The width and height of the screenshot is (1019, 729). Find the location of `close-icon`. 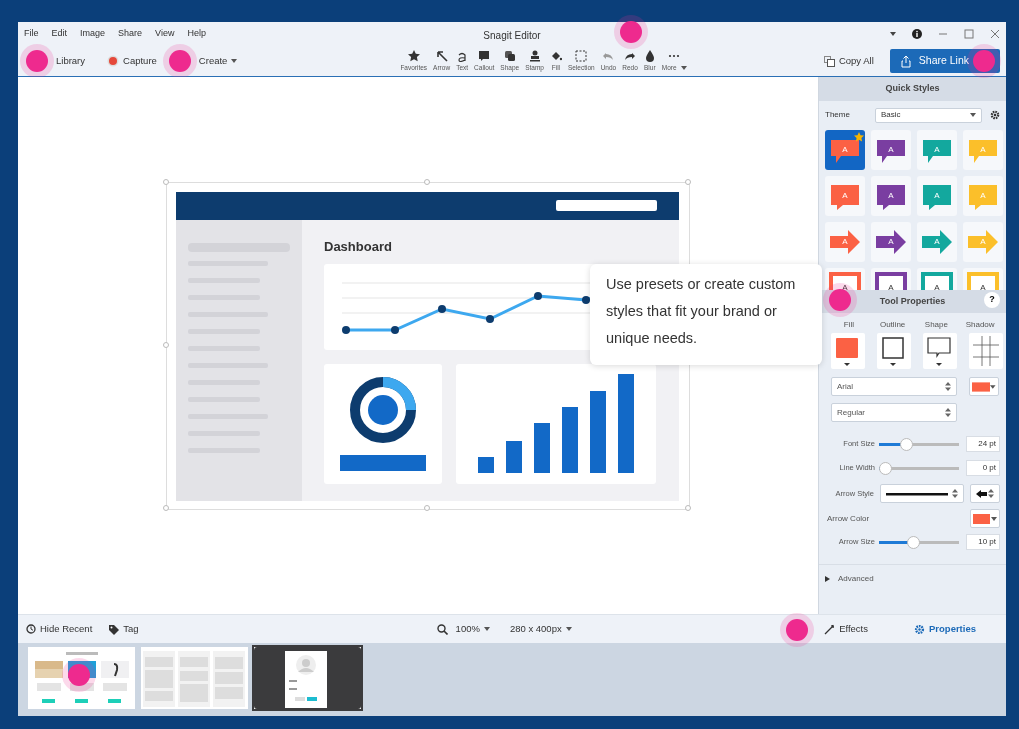

close-icon is located at coordinates (995, 34).